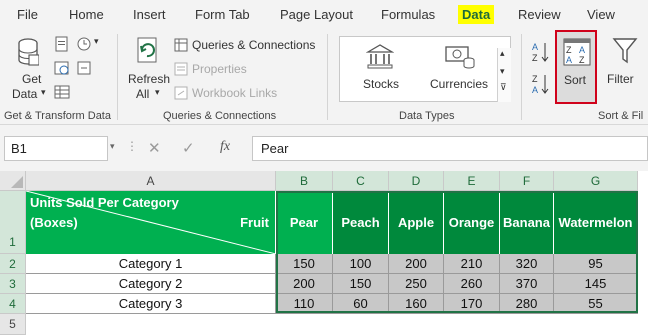 This screenshot has width=648, height=335. I want to click on formula-buttons: ✕ ✓ fx, so click(191, 148).